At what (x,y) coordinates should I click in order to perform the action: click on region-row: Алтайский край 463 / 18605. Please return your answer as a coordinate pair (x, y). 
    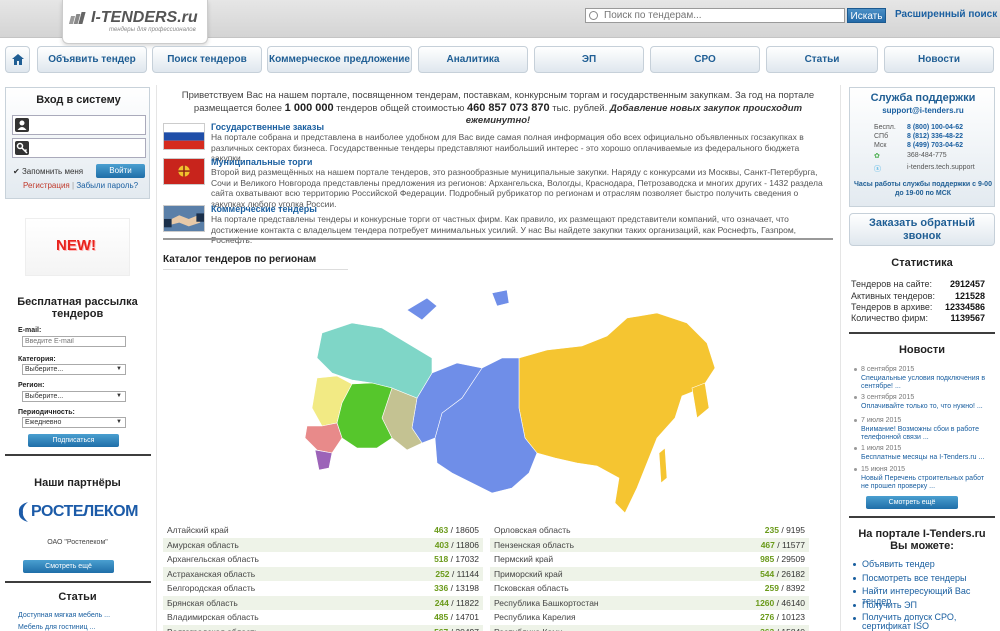
    Looking at the image, I should click on (323, 530).